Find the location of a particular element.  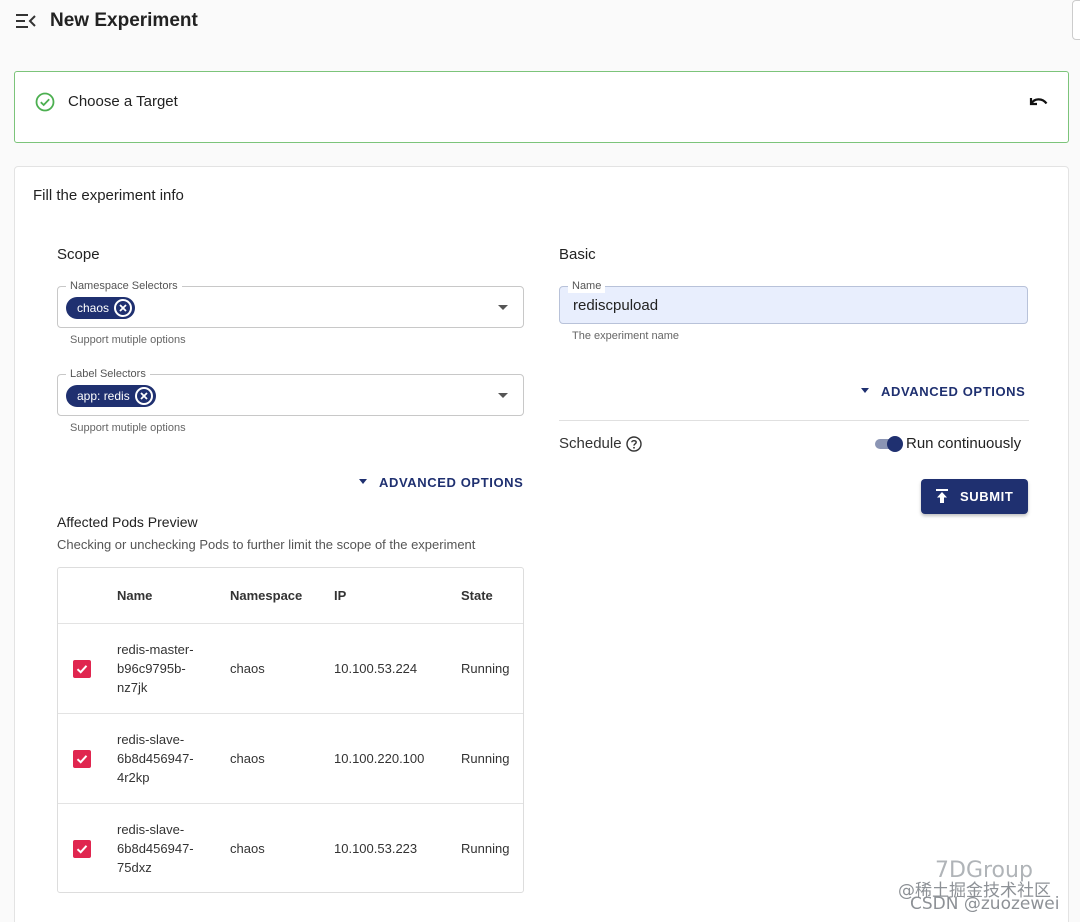

publish-icon is located at coordinates (942, 496).